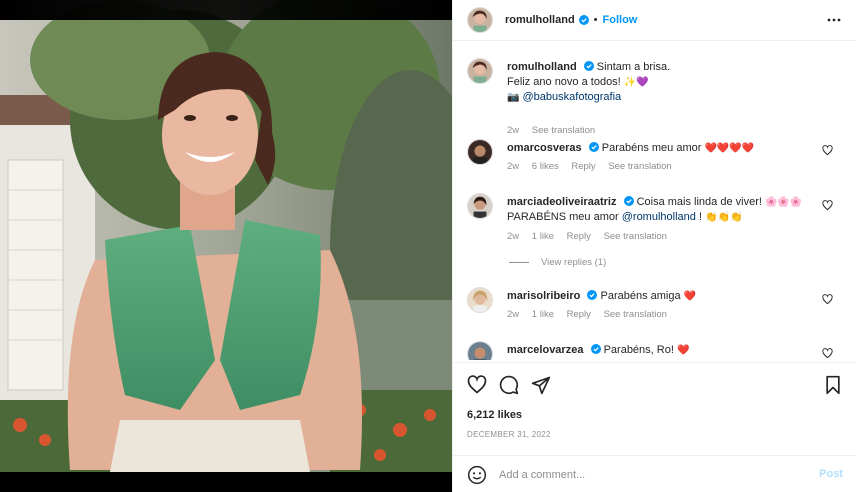 This screenshot has height=492, width=856. I want to click on comment-text: marcelovarzea Parabéns, Ro! ❤️, so click(667, 350).